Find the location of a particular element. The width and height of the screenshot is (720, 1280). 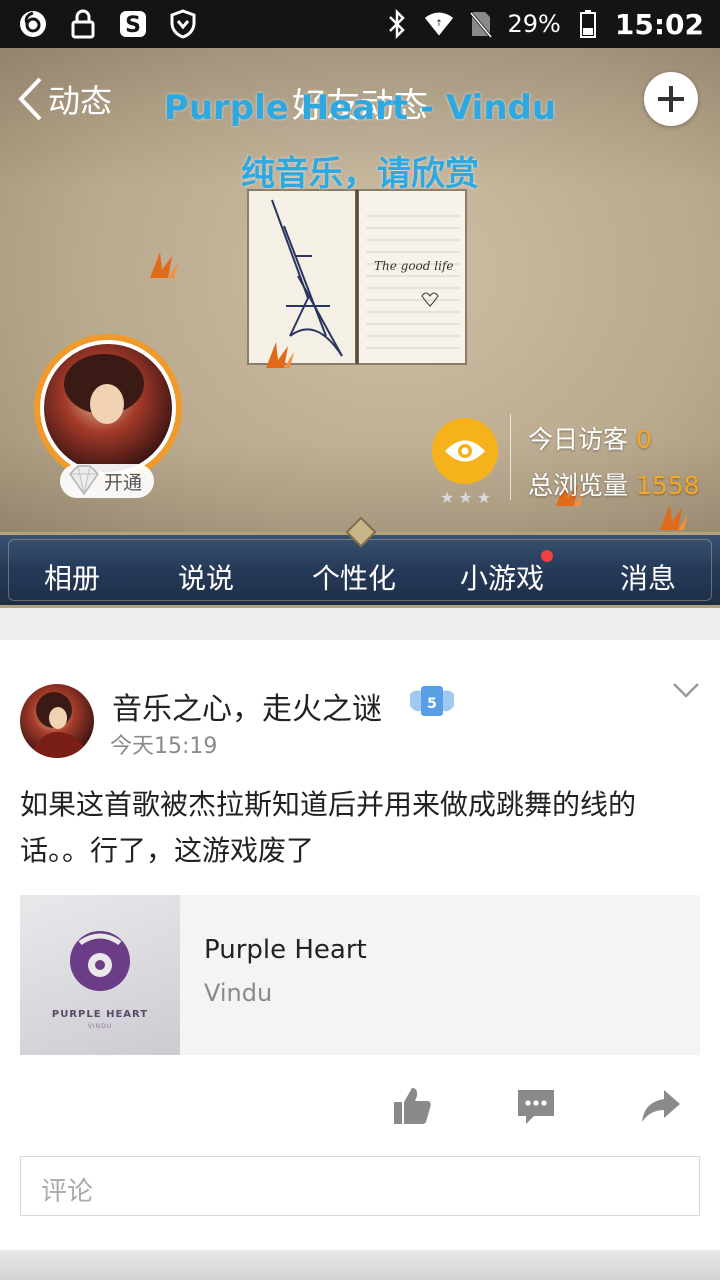

like-icon is located at coordinates (412, 1106).